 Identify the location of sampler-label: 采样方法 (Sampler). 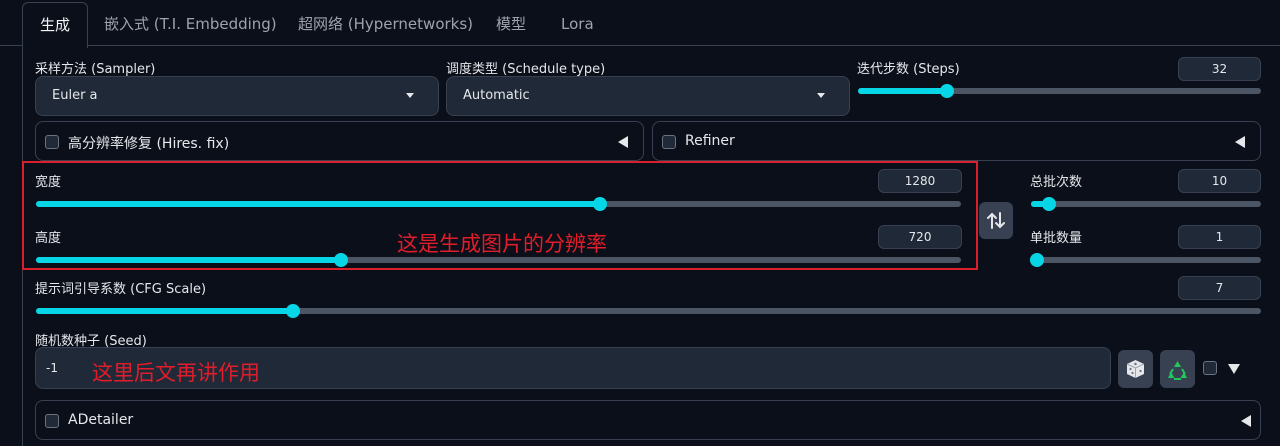
(95, 69).